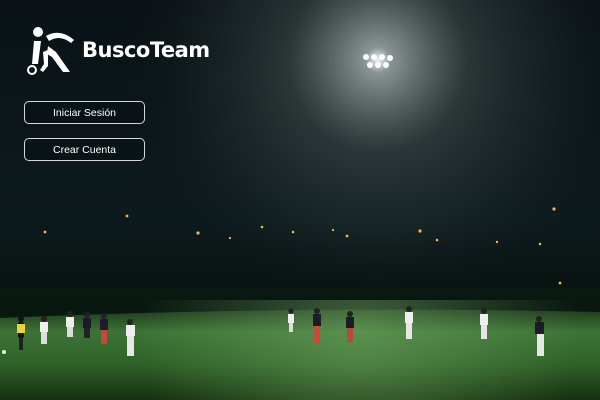 The width and height of the screenshot is (600, 400). What do you see at coordinates (4, 352) in the screenshot?
I see `soccer-ball` at bounding box center [4, 352].